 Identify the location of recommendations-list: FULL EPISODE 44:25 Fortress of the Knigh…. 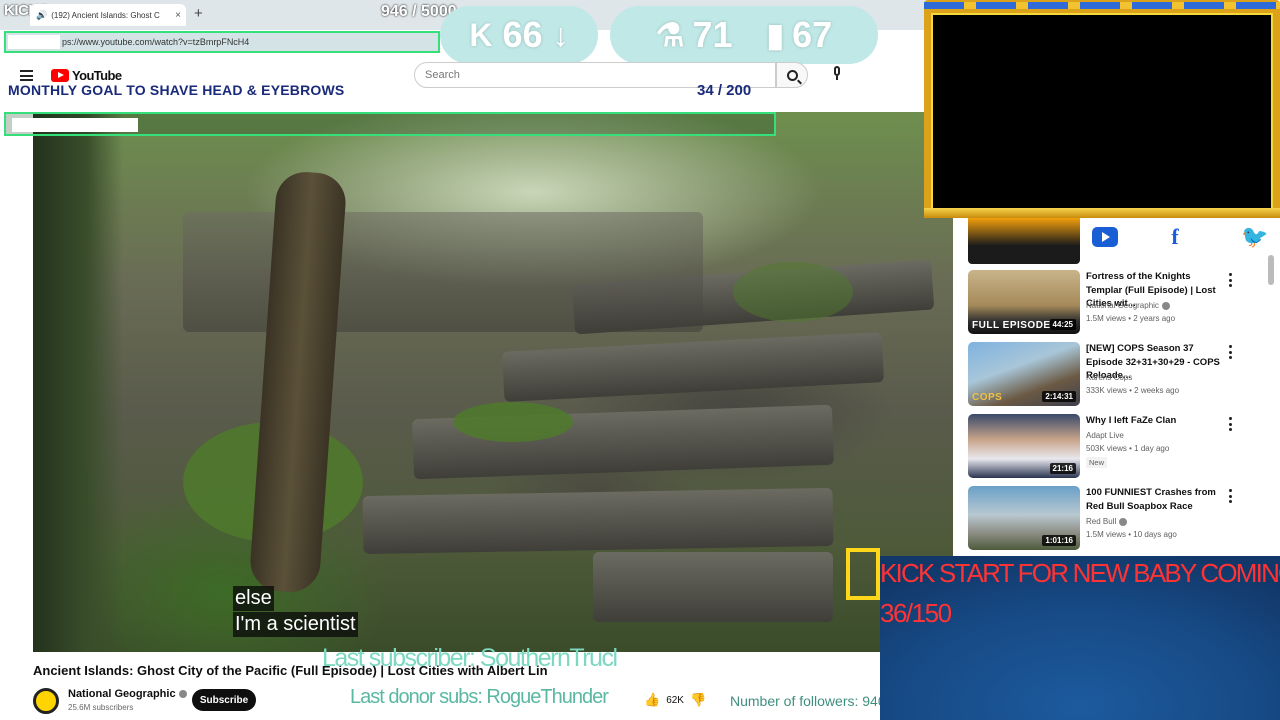
(1118, 412).